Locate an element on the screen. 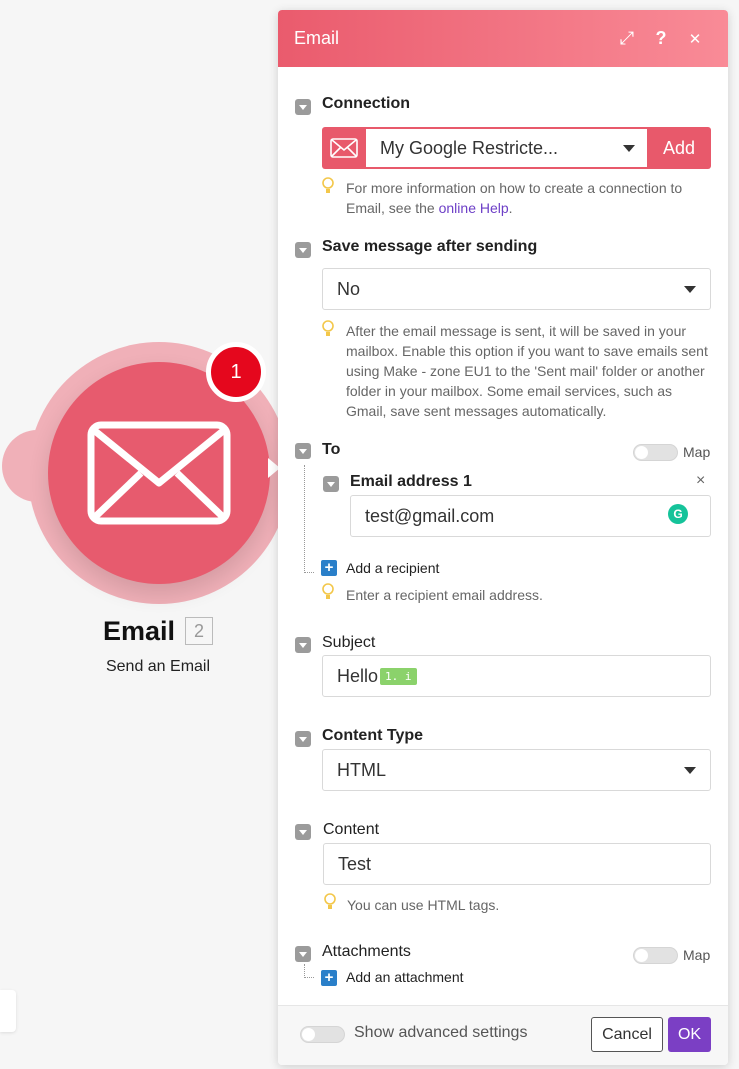  module-title: Email 2 is located at coordinates (158, 631).